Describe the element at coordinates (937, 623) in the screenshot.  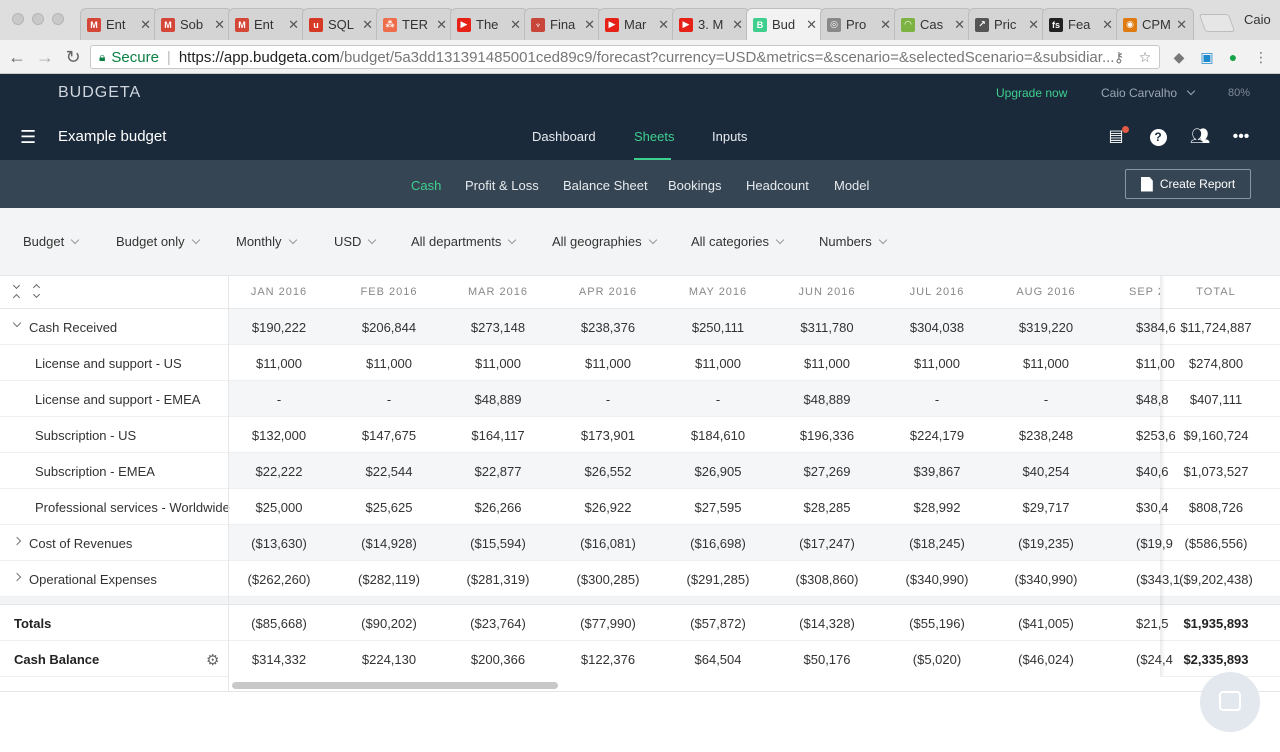
I see `table-cell: ($55,196)` at that location.